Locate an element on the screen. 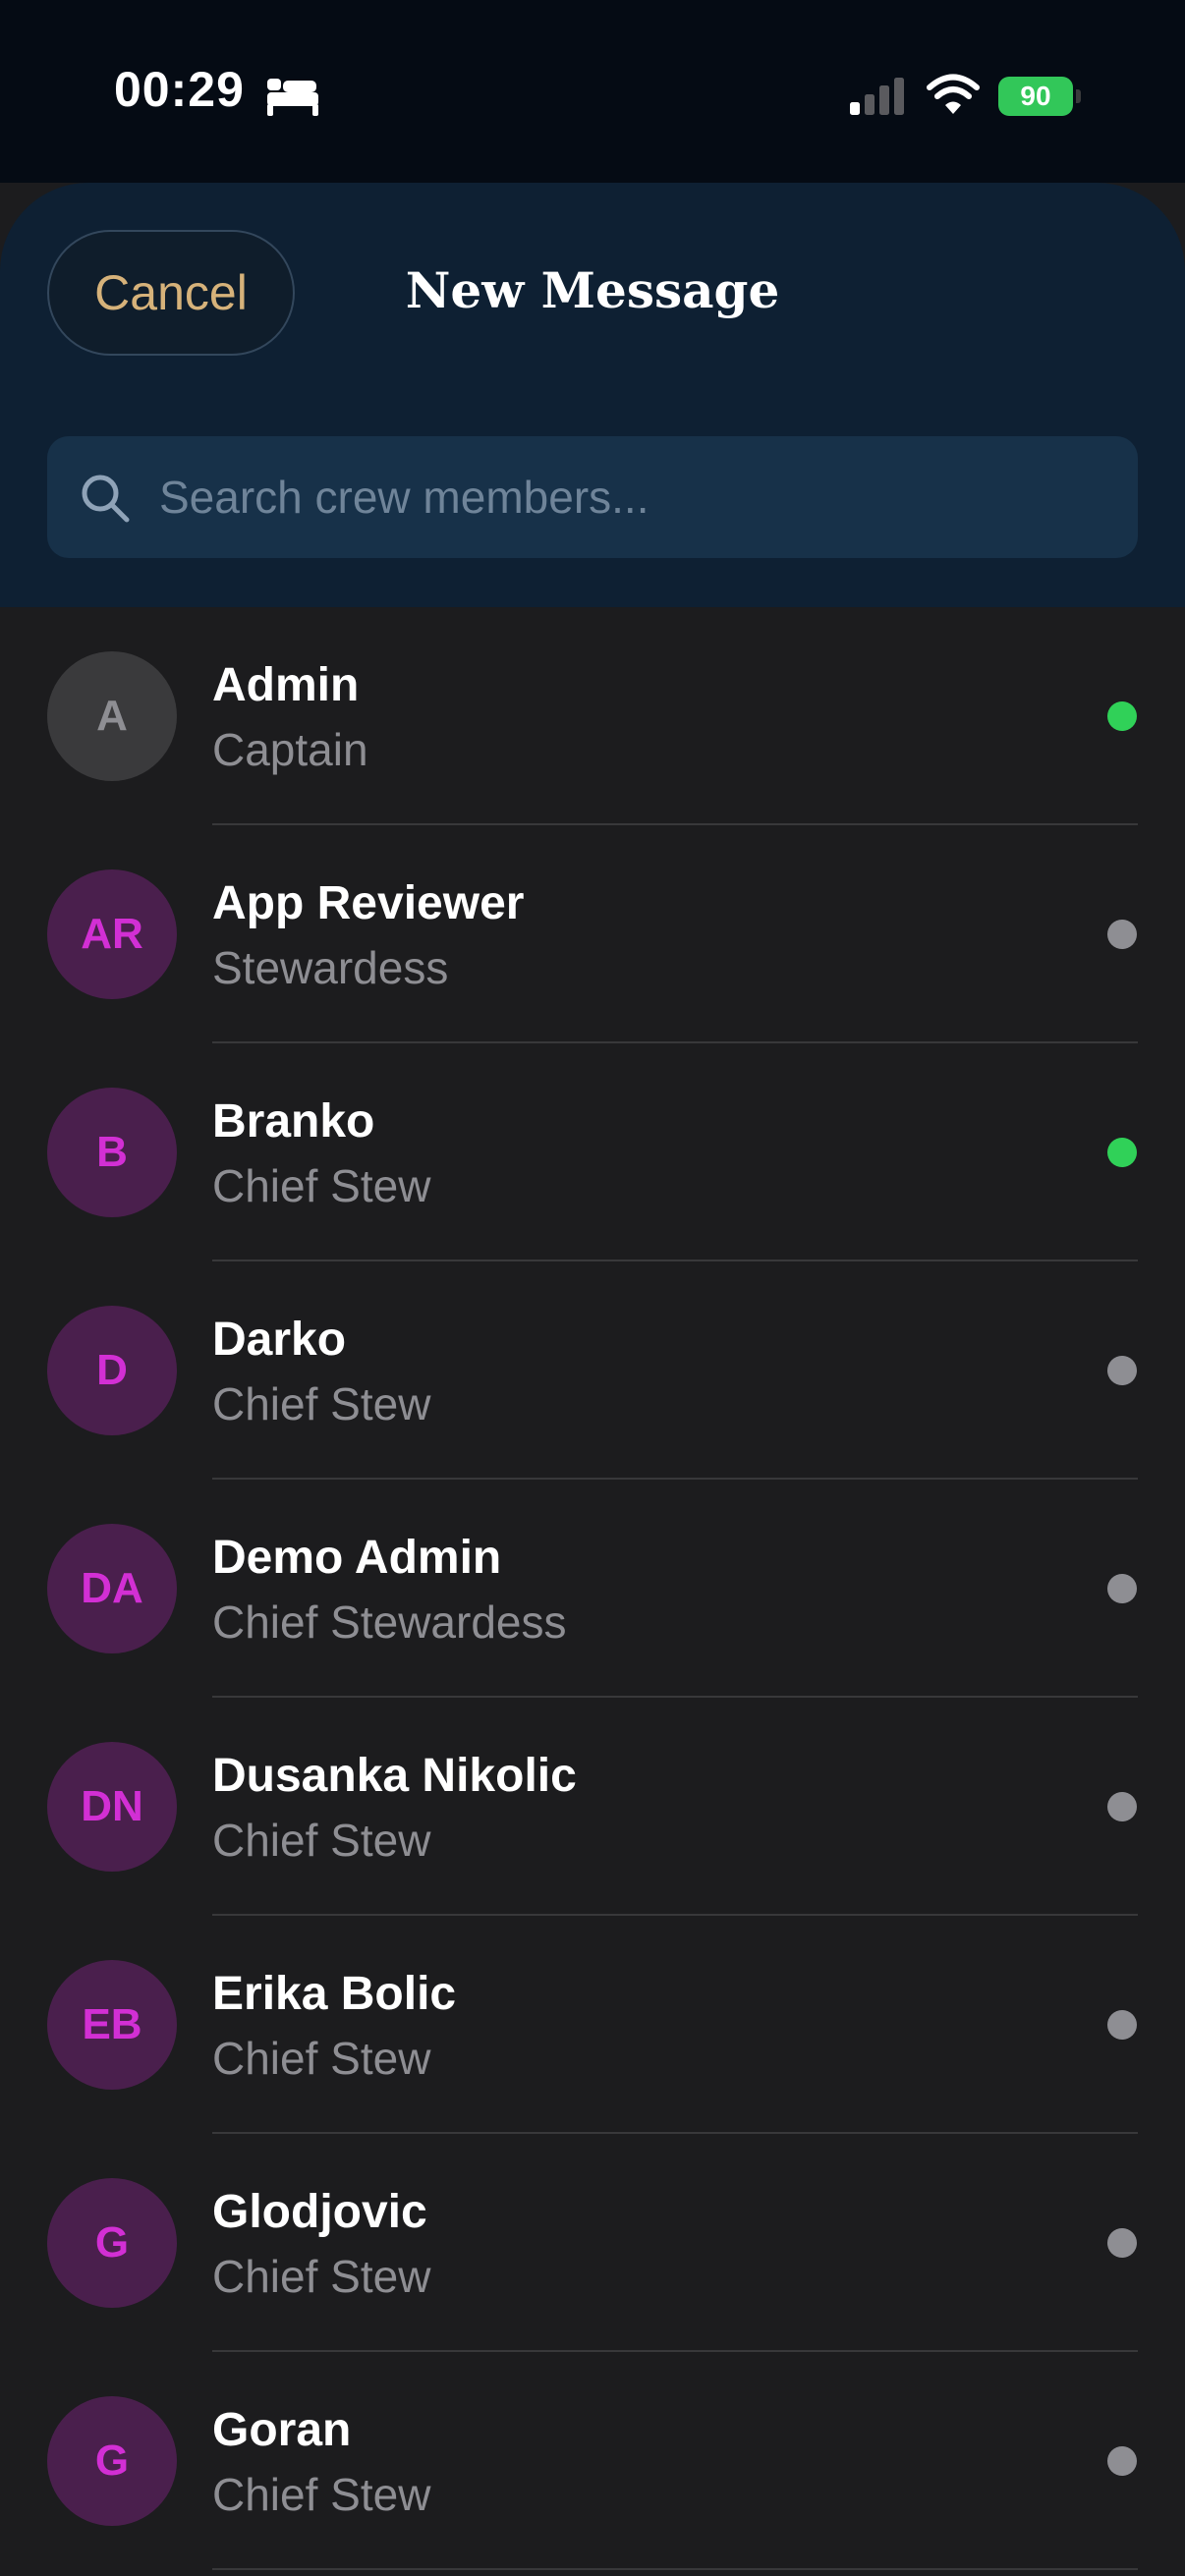 This screenshot has height=2576, width=1185. crew-row-app-reviewer: AR App Reviewer Stewardess is located at coordinates (592, 934).